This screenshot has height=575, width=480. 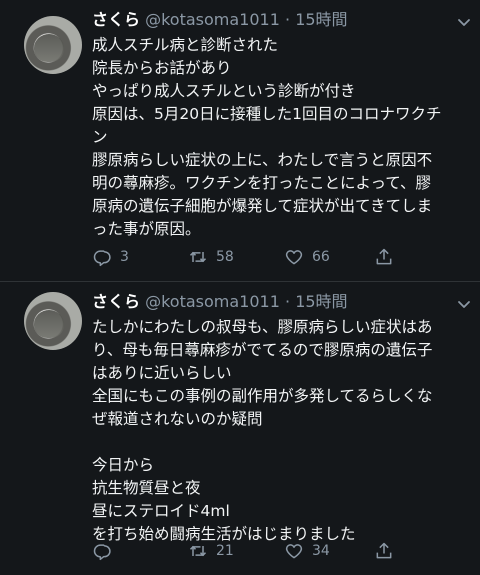 What do you see at coordinates (307, 257) in the screenshot?
I see `like-button: 66` at bounding box center [307, 257].